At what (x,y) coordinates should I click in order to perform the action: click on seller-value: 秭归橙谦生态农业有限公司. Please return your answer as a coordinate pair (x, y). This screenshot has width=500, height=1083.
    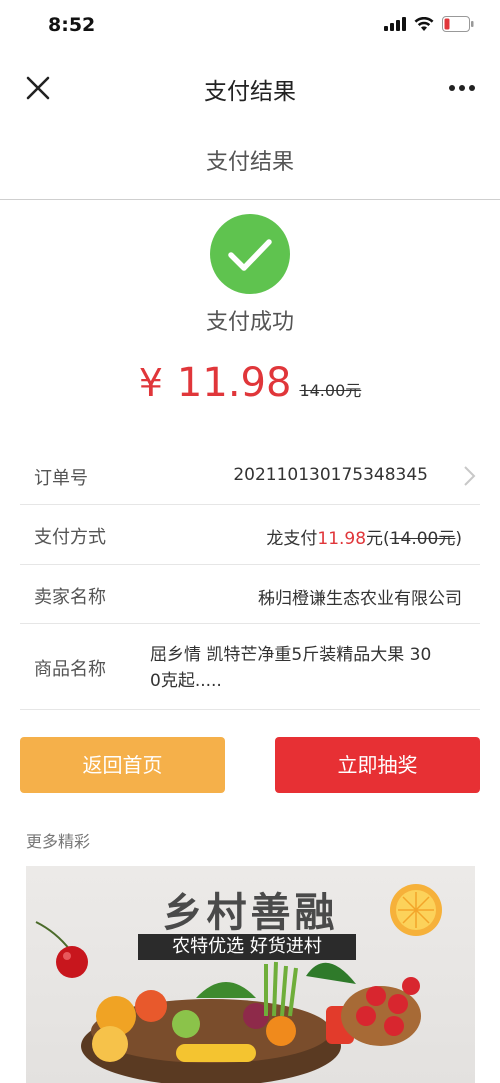
    Looking at the image, I should click on (360, 599).